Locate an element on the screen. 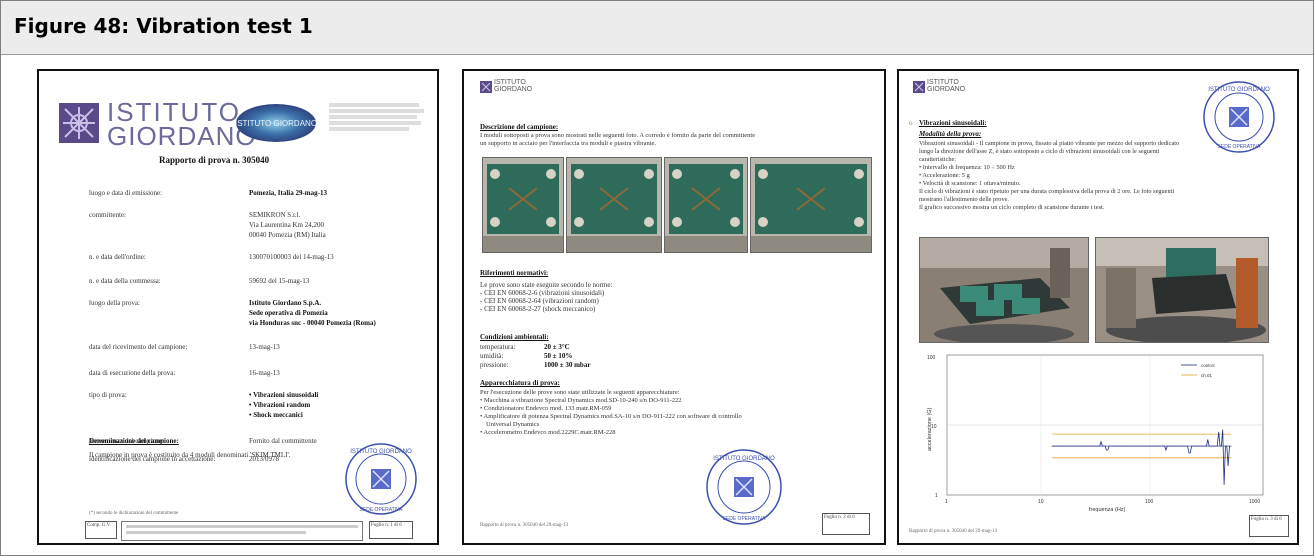 The height and width of the screenshot is (556, 1314). field-label: data di esecuzione della prova: is located at coordinates (132, 373).